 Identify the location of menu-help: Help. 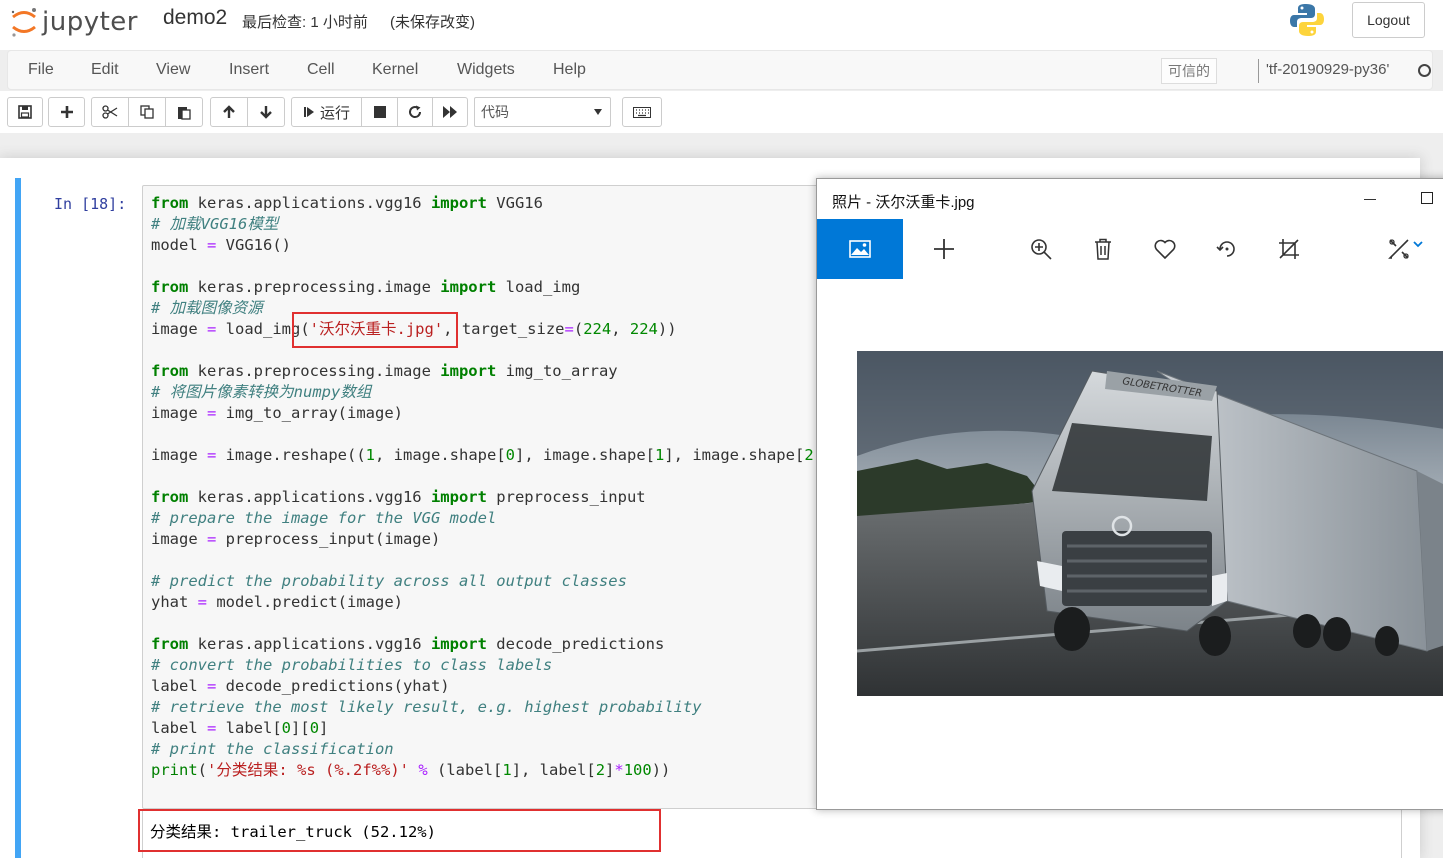
(569, 70).